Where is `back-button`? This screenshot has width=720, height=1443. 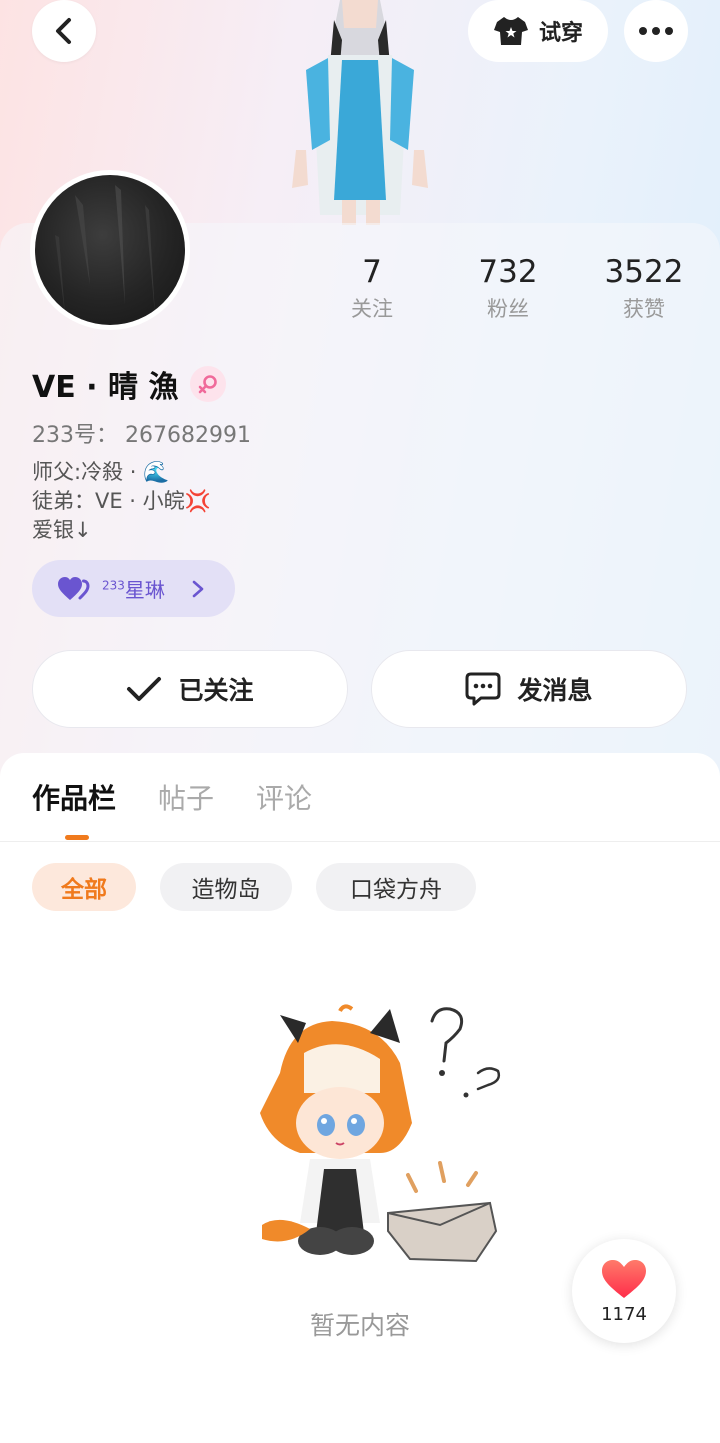 back-button is located at coordinates (64, 31).